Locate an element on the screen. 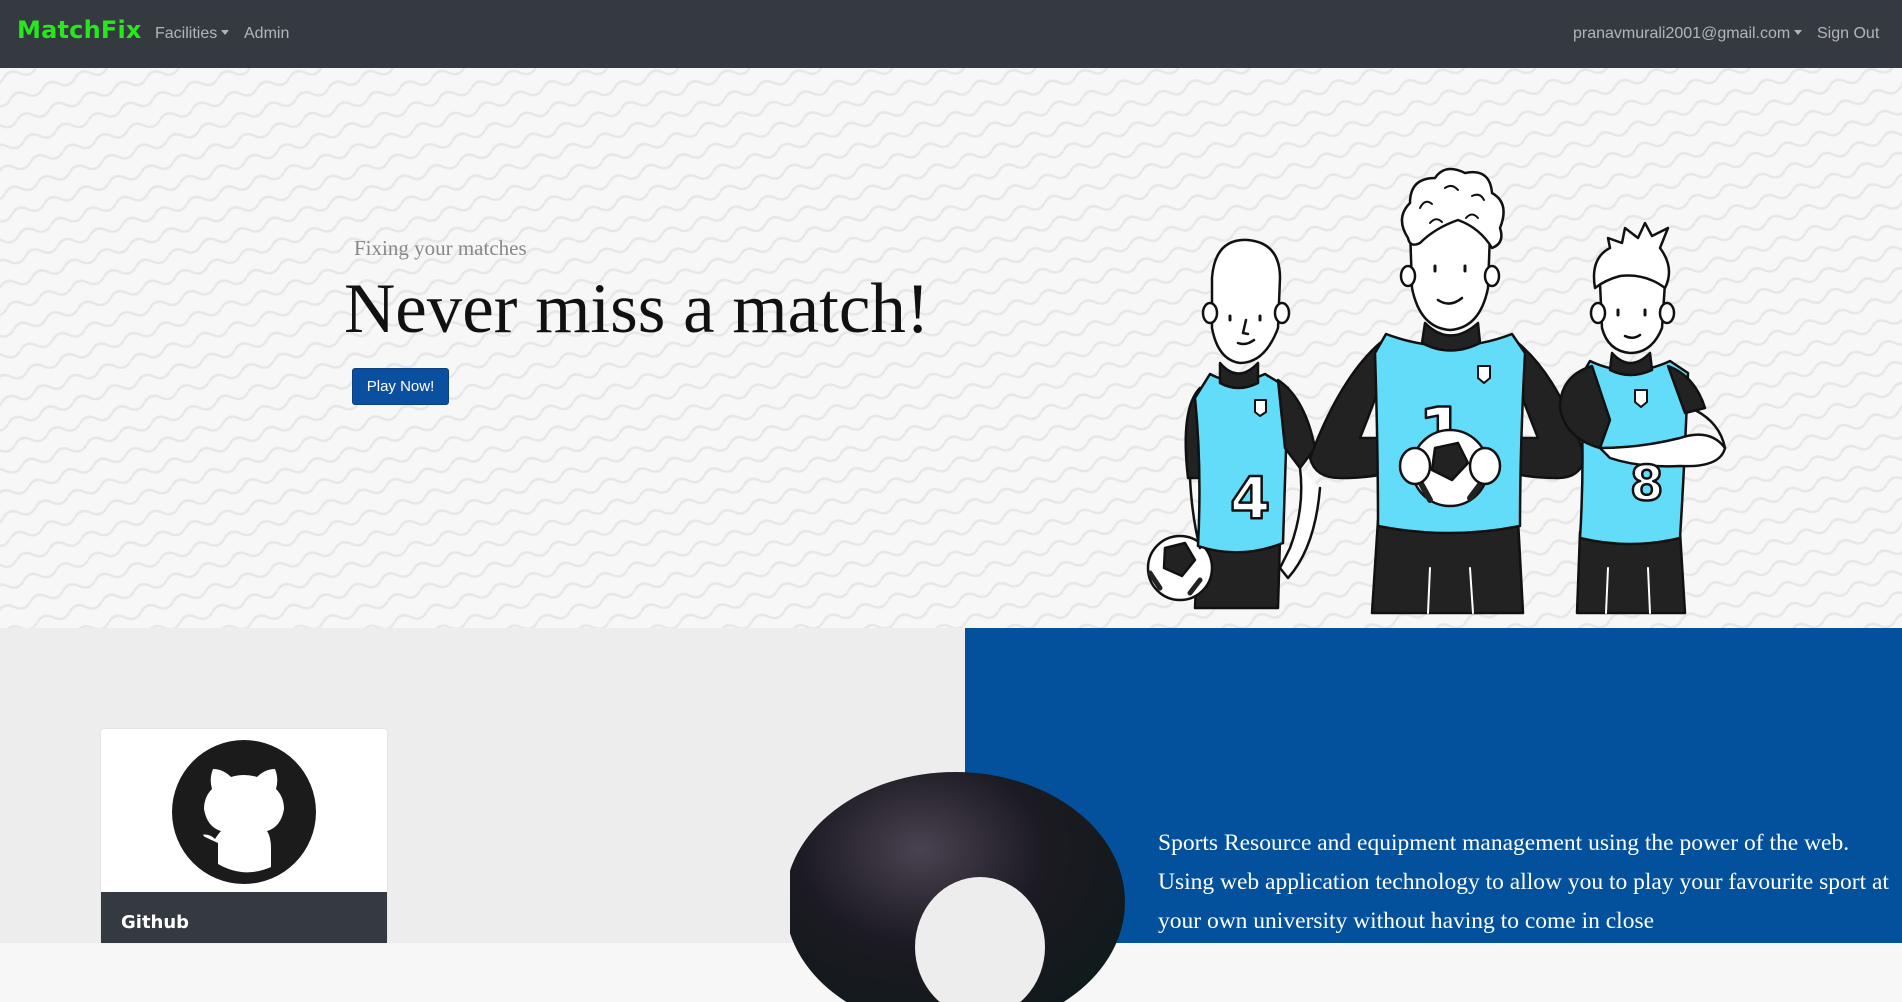 The height and width of the screenshot is (1002, 1902). user-email: pranavmurali2001@gmail.com is located at coordinates (1682, 33).